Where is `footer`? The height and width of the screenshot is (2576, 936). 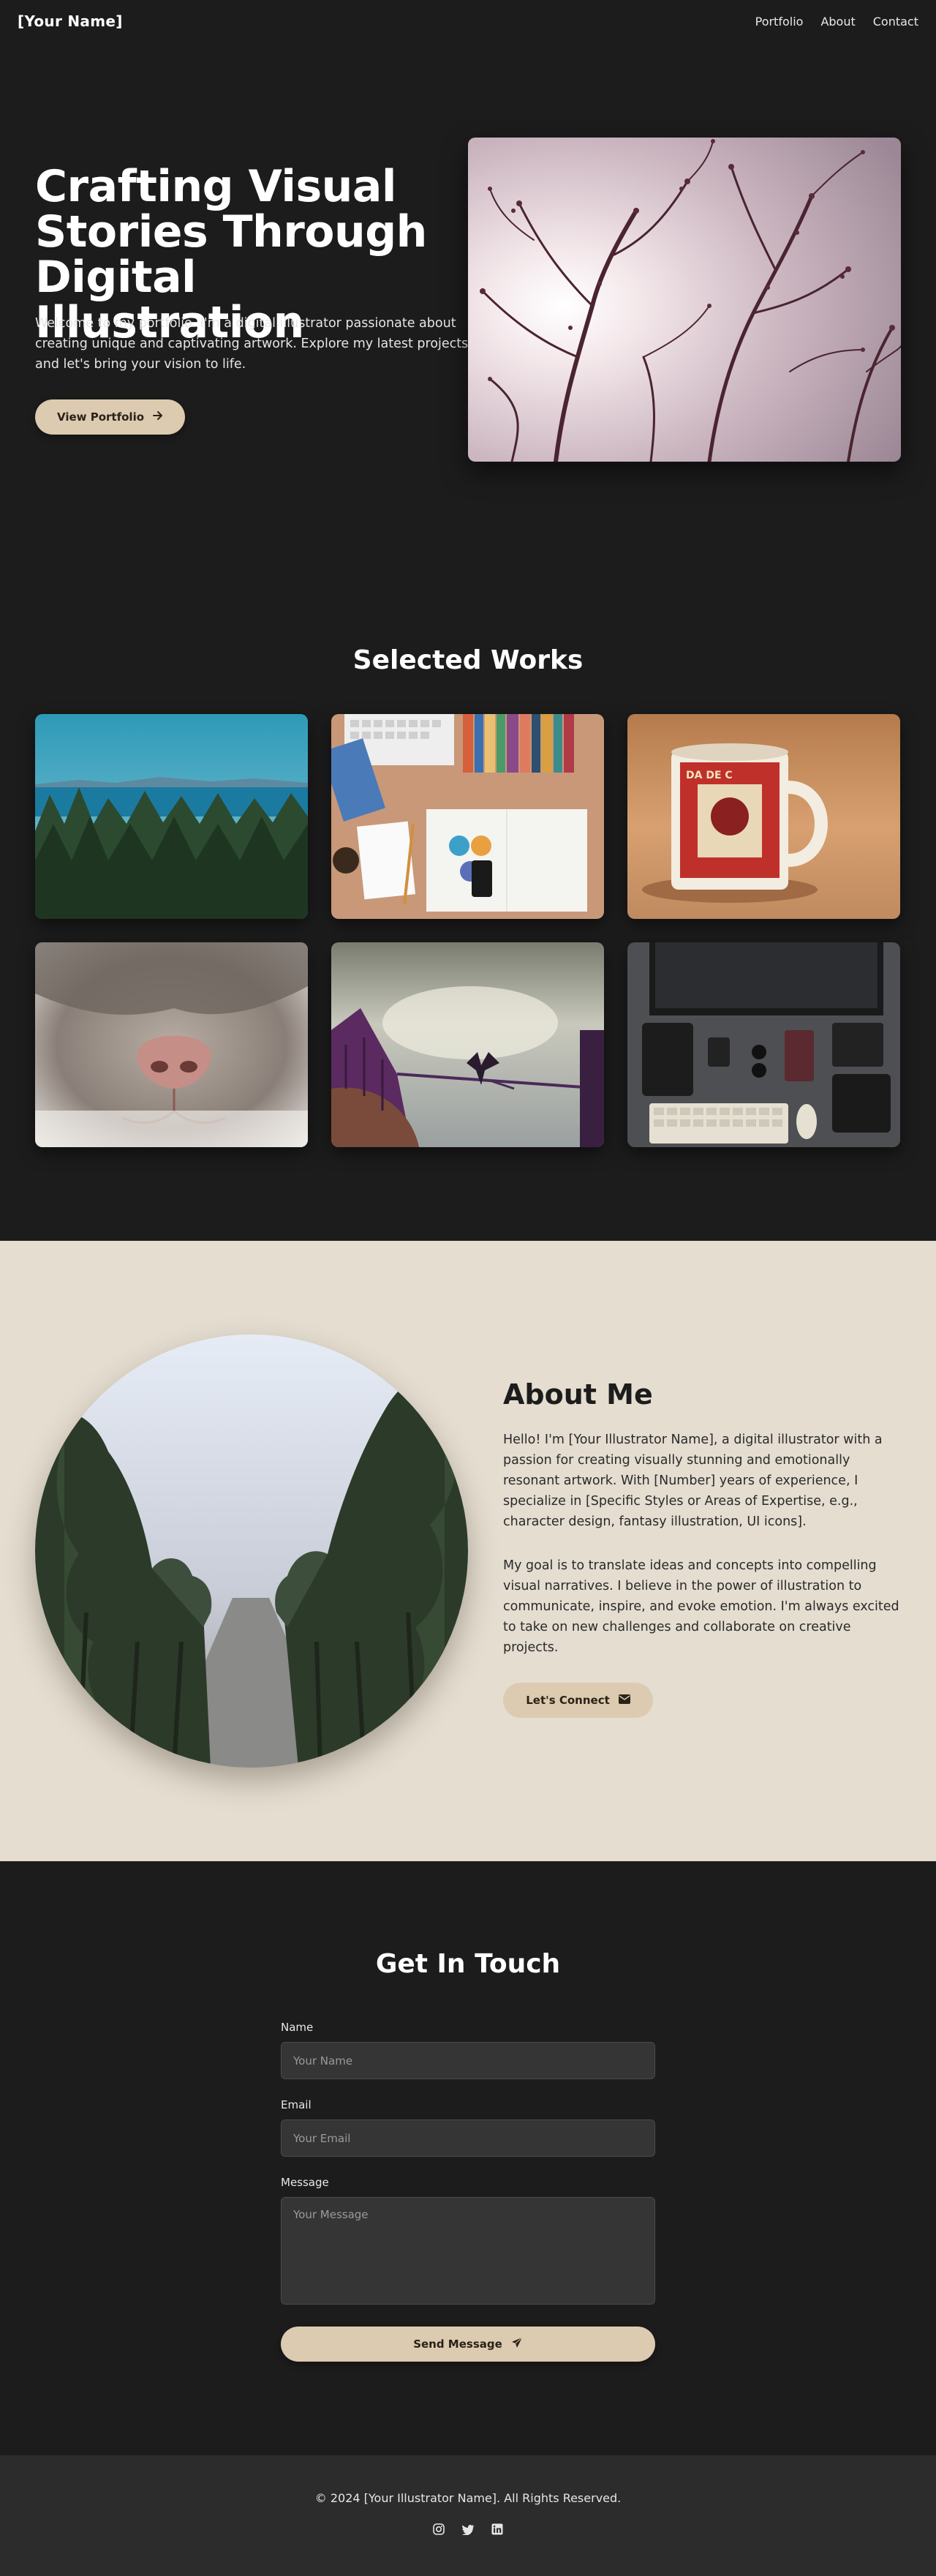 footer is located at coordinates (468, 2515).